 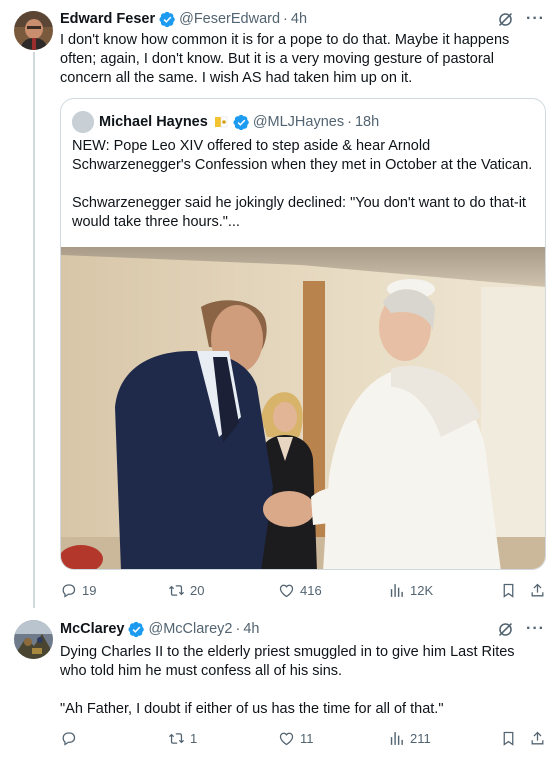 What do you see at coordinates (367, 122) in the screenshot?
I see `quoted-timestamp: 18h` at bounding box center [367, 122].